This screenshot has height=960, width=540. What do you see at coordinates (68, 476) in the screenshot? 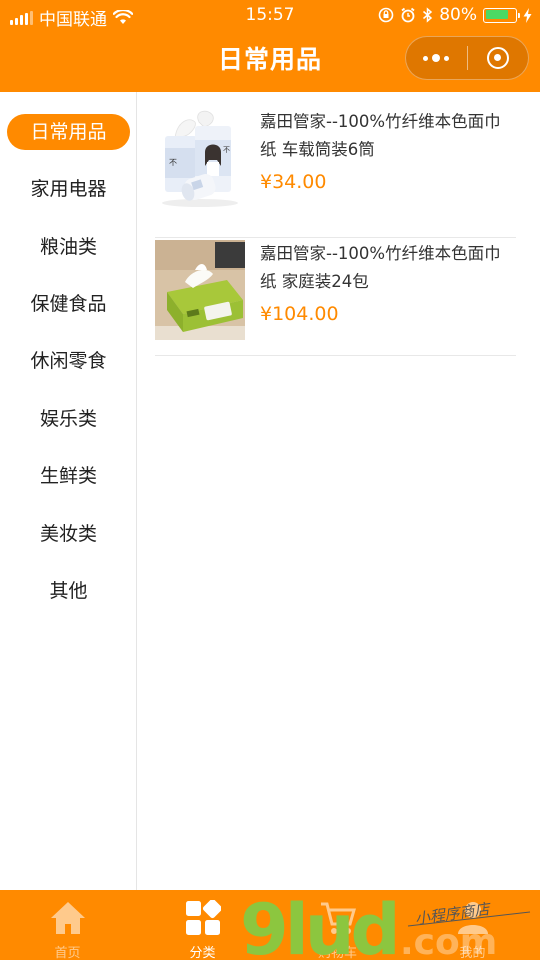
I see `sidebar-item-fresh: 生鲜类` at bounding box center [68, 476].